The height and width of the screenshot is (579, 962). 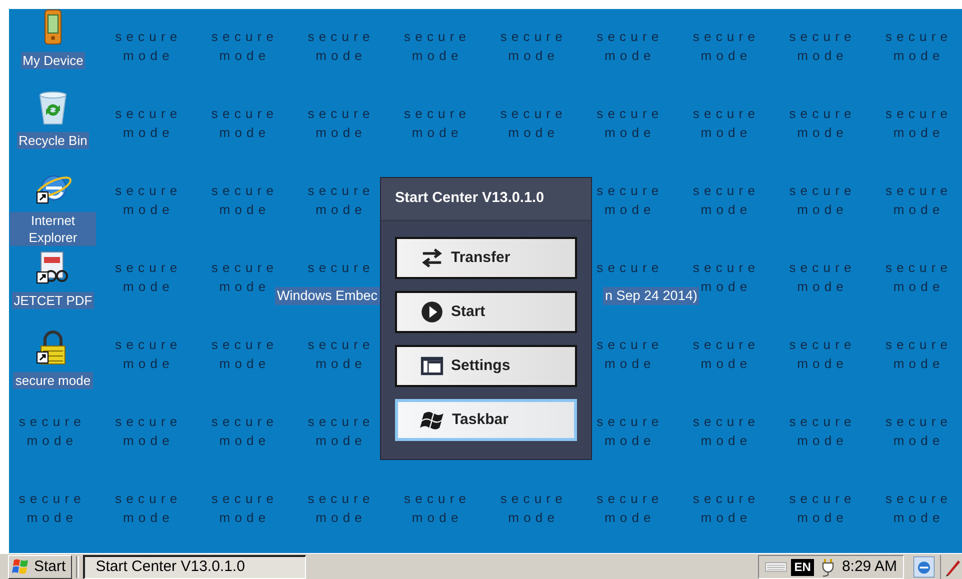 What do you see at coordinates (327, 296) in the screenshot?
I see `desktop-version-text: Windows Embec` at bounding box center [327, 296].